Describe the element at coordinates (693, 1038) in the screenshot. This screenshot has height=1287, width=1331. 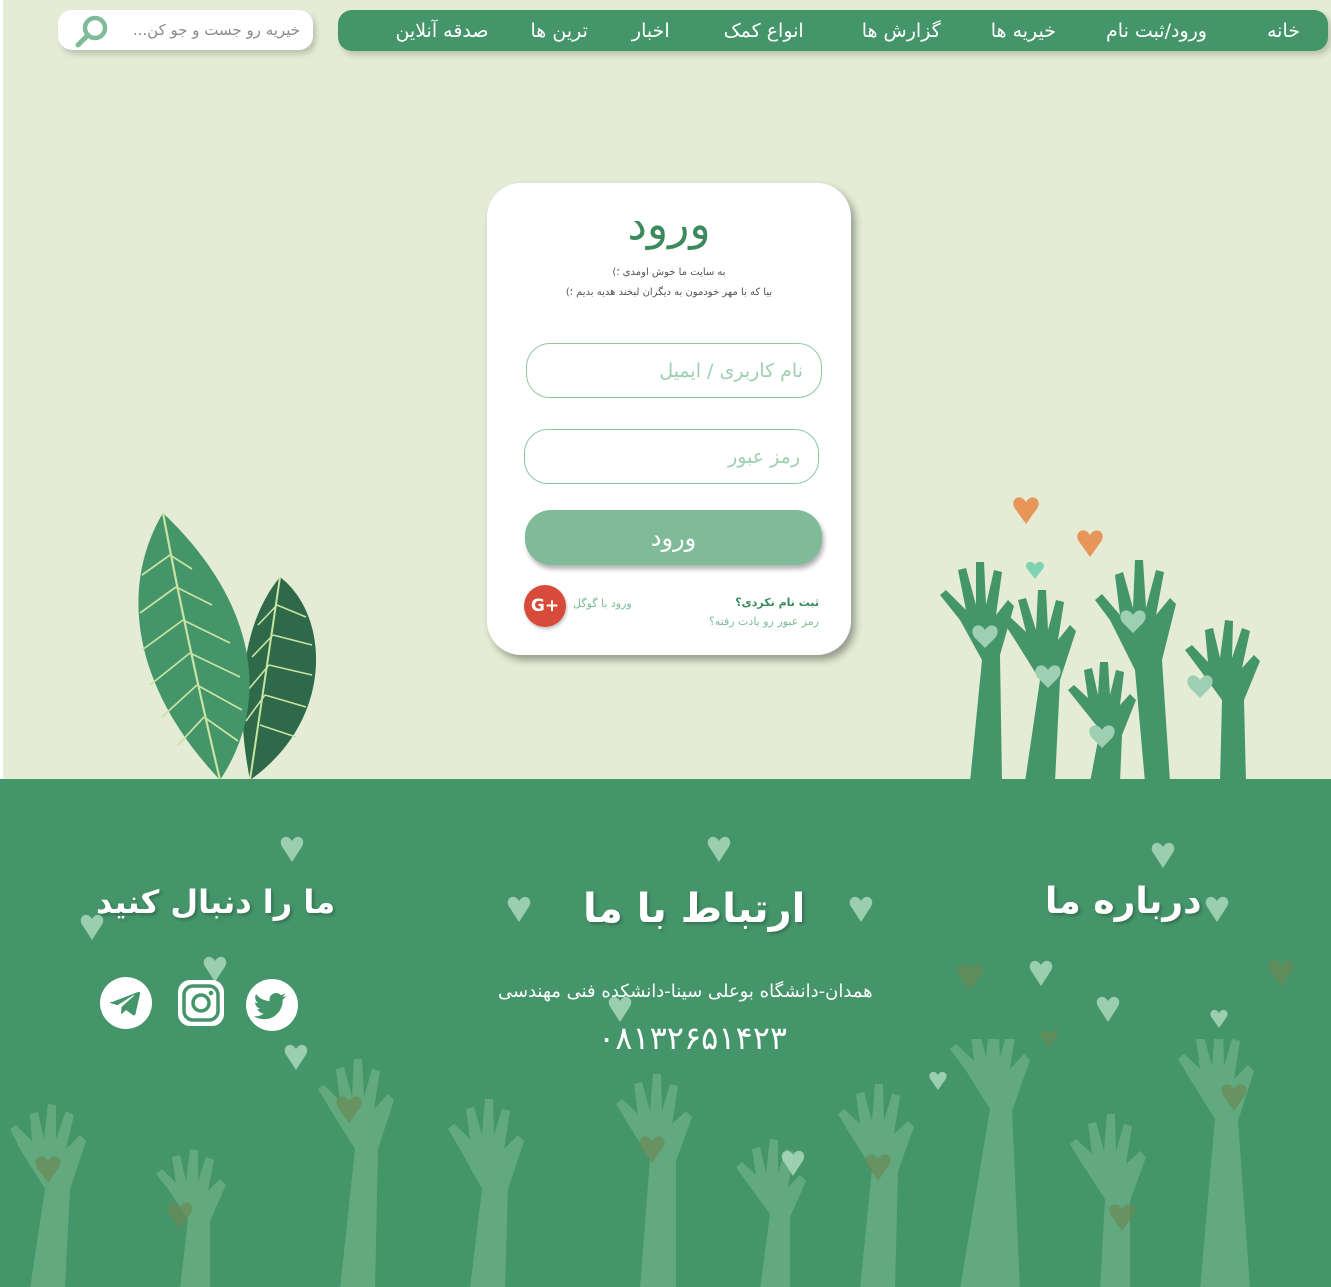
I see `footer-contact-phone: ۰۸۱۳۲۶۵۱۴۲۳` at that location.